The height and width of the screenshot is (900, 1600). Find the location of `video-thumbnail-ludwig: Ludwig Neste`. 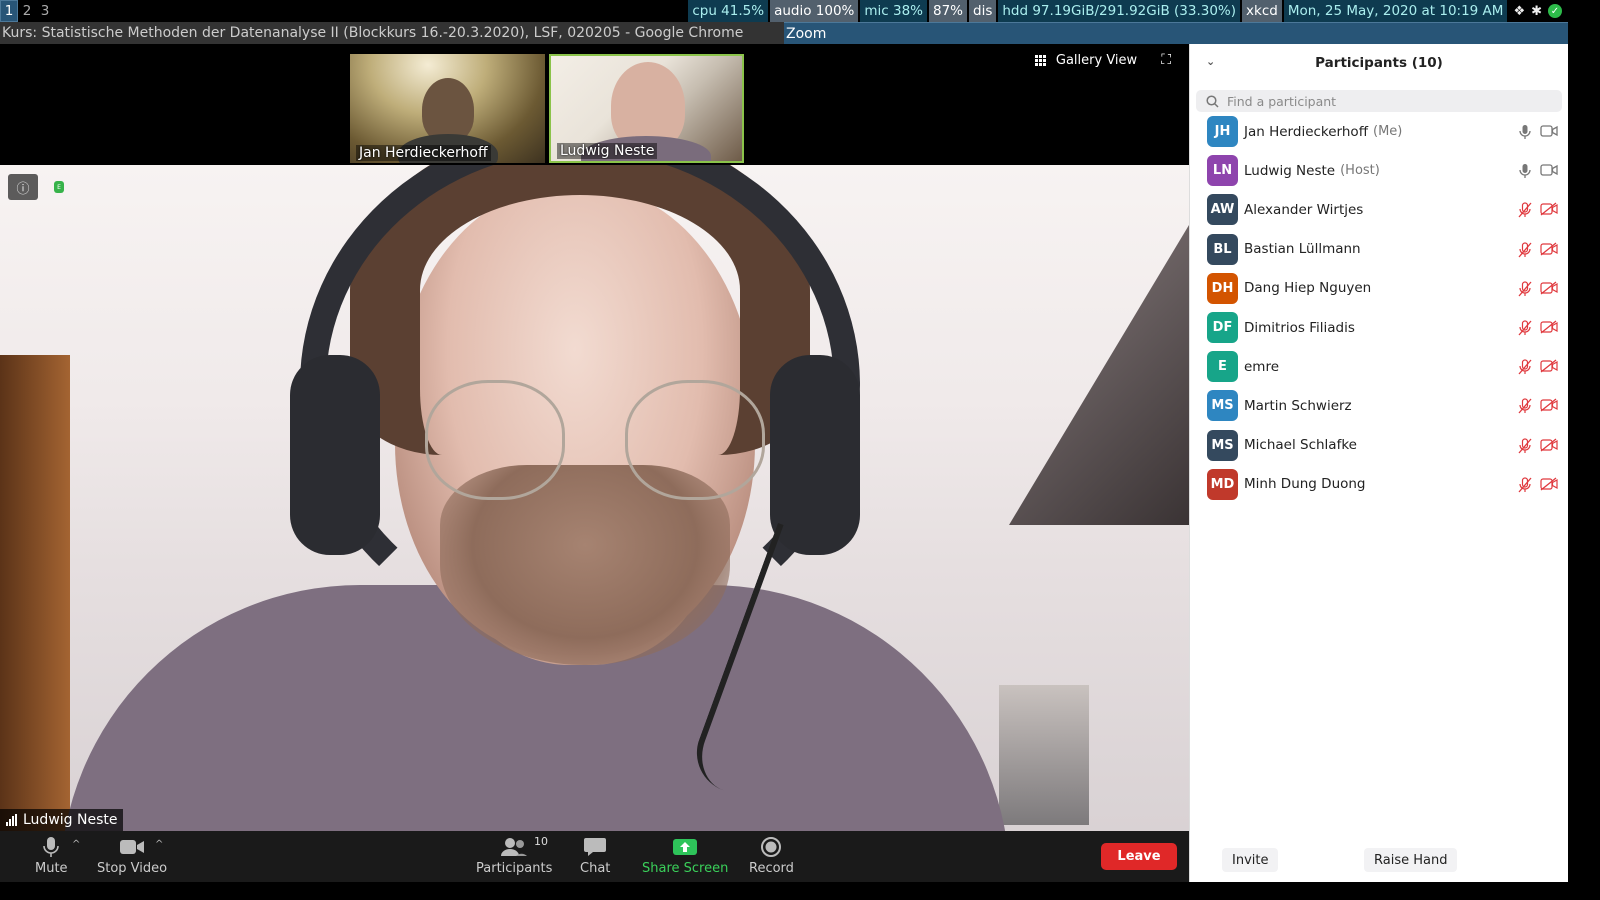

video-thumbnail-ludwig: Ludwig Neste is located at coordinates (646, 108).